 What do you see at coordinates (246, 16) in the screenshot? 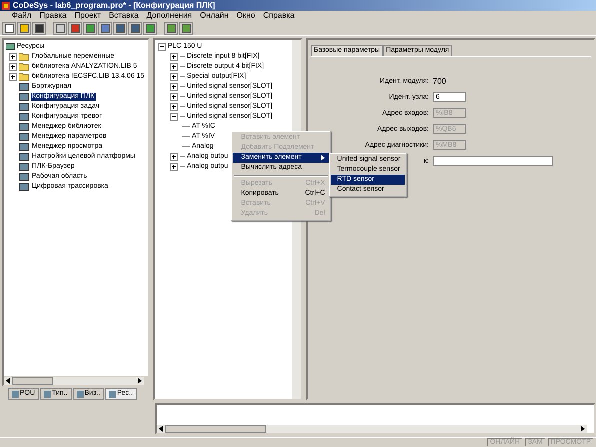
I see `menu-item: Окно` at bounding box center [246, 16].